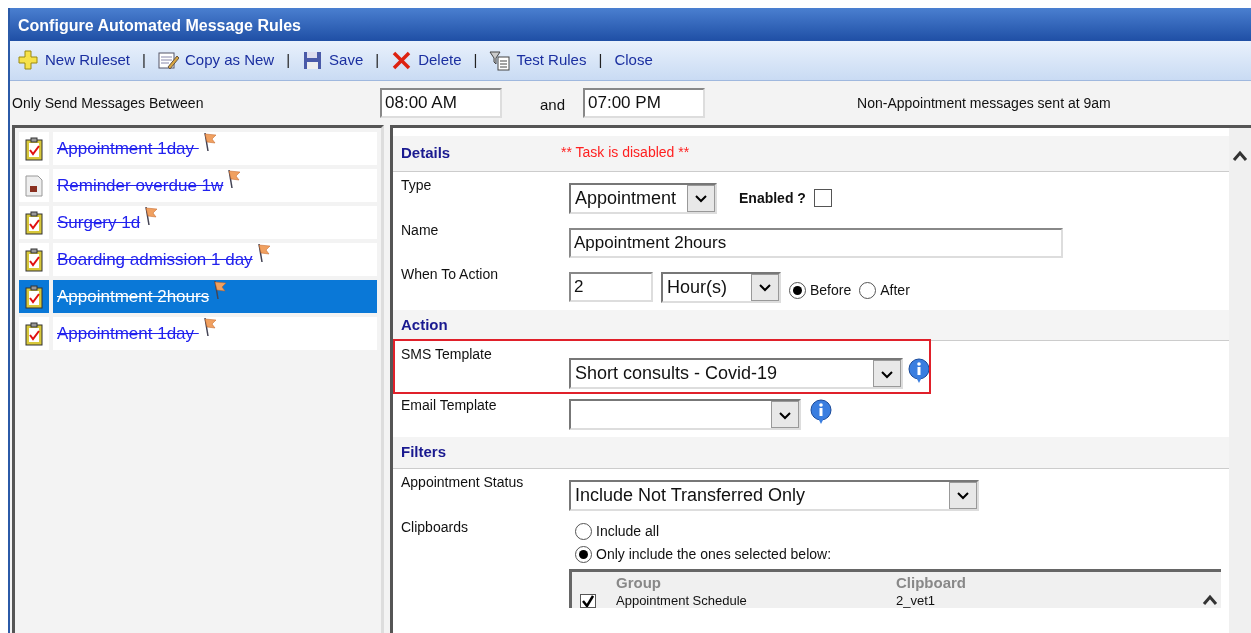 This screenshot has height=633, width=1251. Describe the element at coordinates (816, 242) in the screenshot. I see `name-field: Appointment 2hours` at that location.